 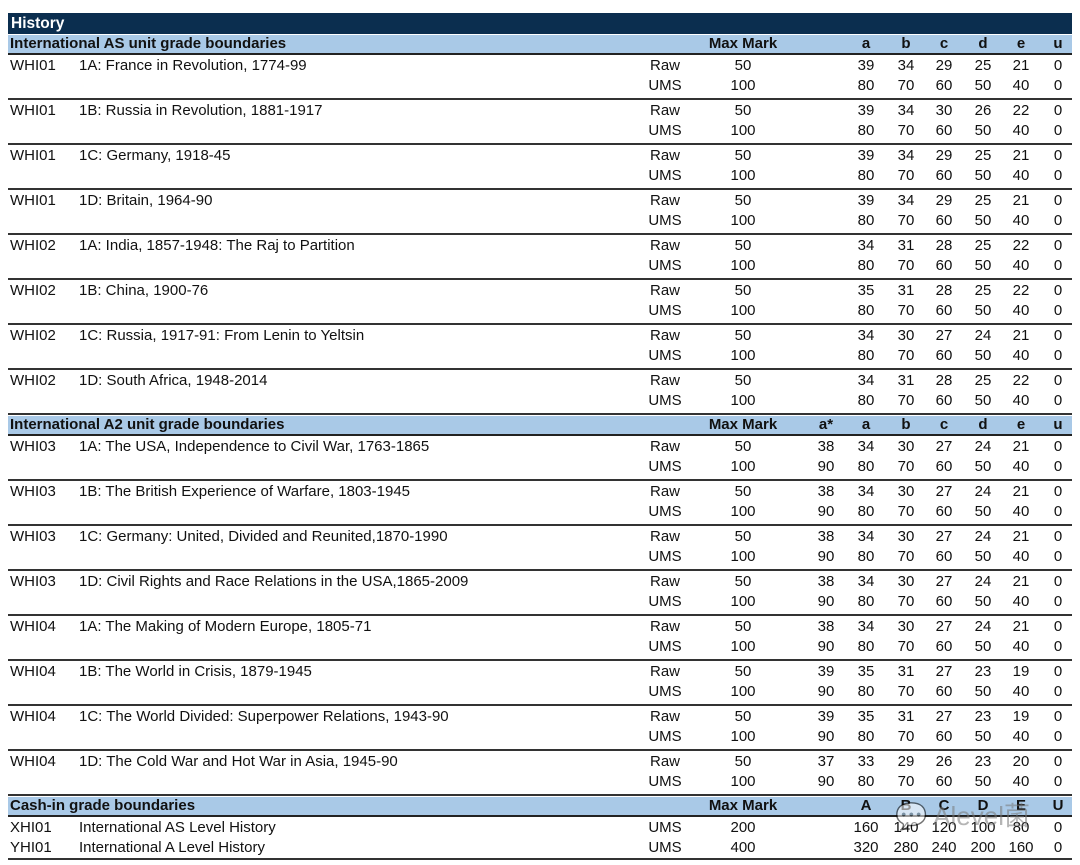 What do you see at coordinates (540, 737) in the screenshot?
I see `ums-line: UMS 100 90 80 70 60 50 40 0` at bounding box center [540, 737].